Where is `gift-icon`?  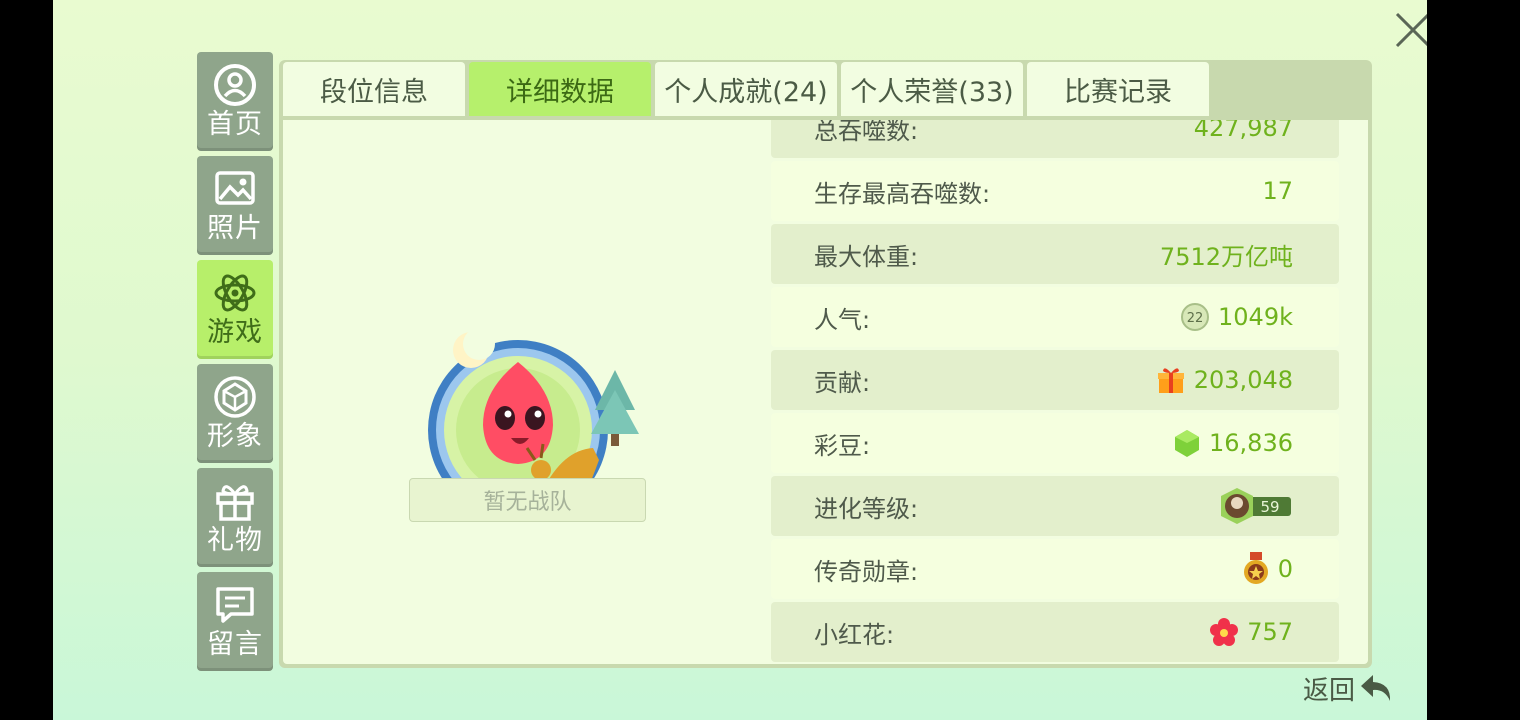 gift-icon is located at coordinates (235, 501).